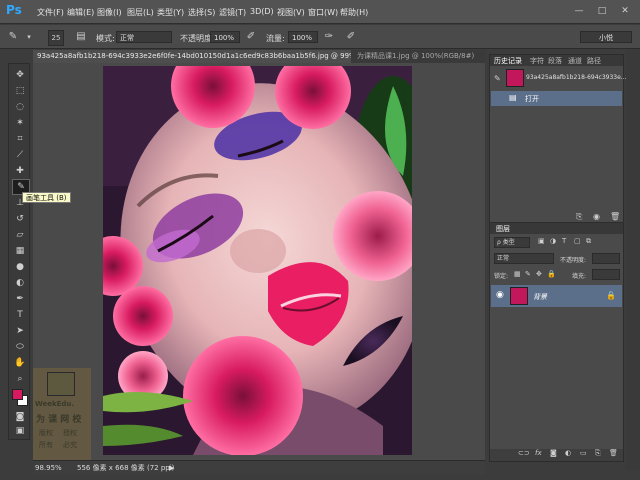 The height and width of the screenshot is (480, 640). What do you see at coordinates (497, 78) in the screenshot?
I see `history-brush-source-icon: ✎` at bounding box center [497, 78].